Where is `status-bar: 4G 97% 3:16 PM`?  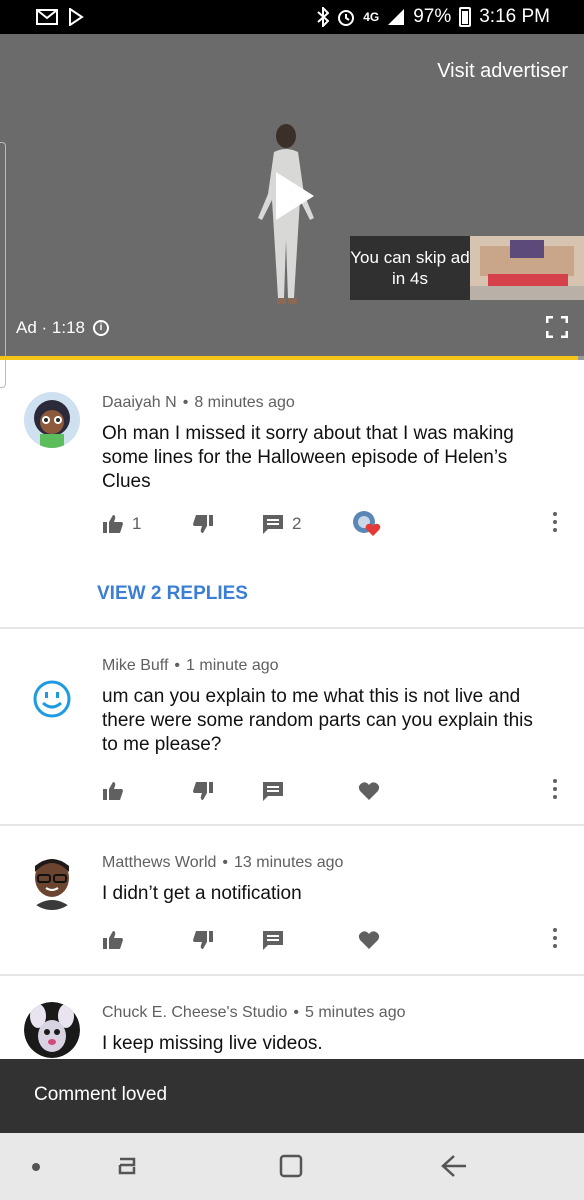 status-bar: 4G 97% 3:16 PM is located at coordinates (292, 17).